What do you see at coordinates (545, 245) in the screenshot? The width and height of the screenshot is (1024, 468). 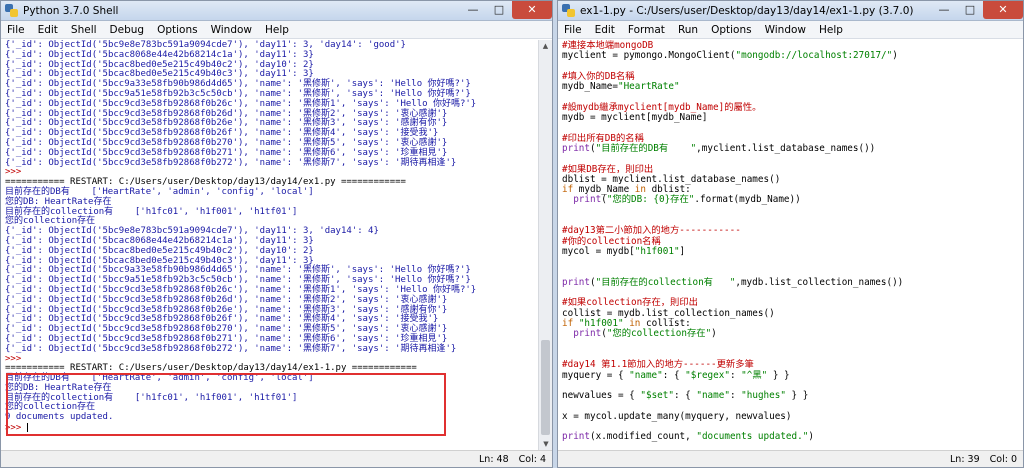 I see `shell-scrollbar: ▲ ▼` at bounding box center [545, 245].